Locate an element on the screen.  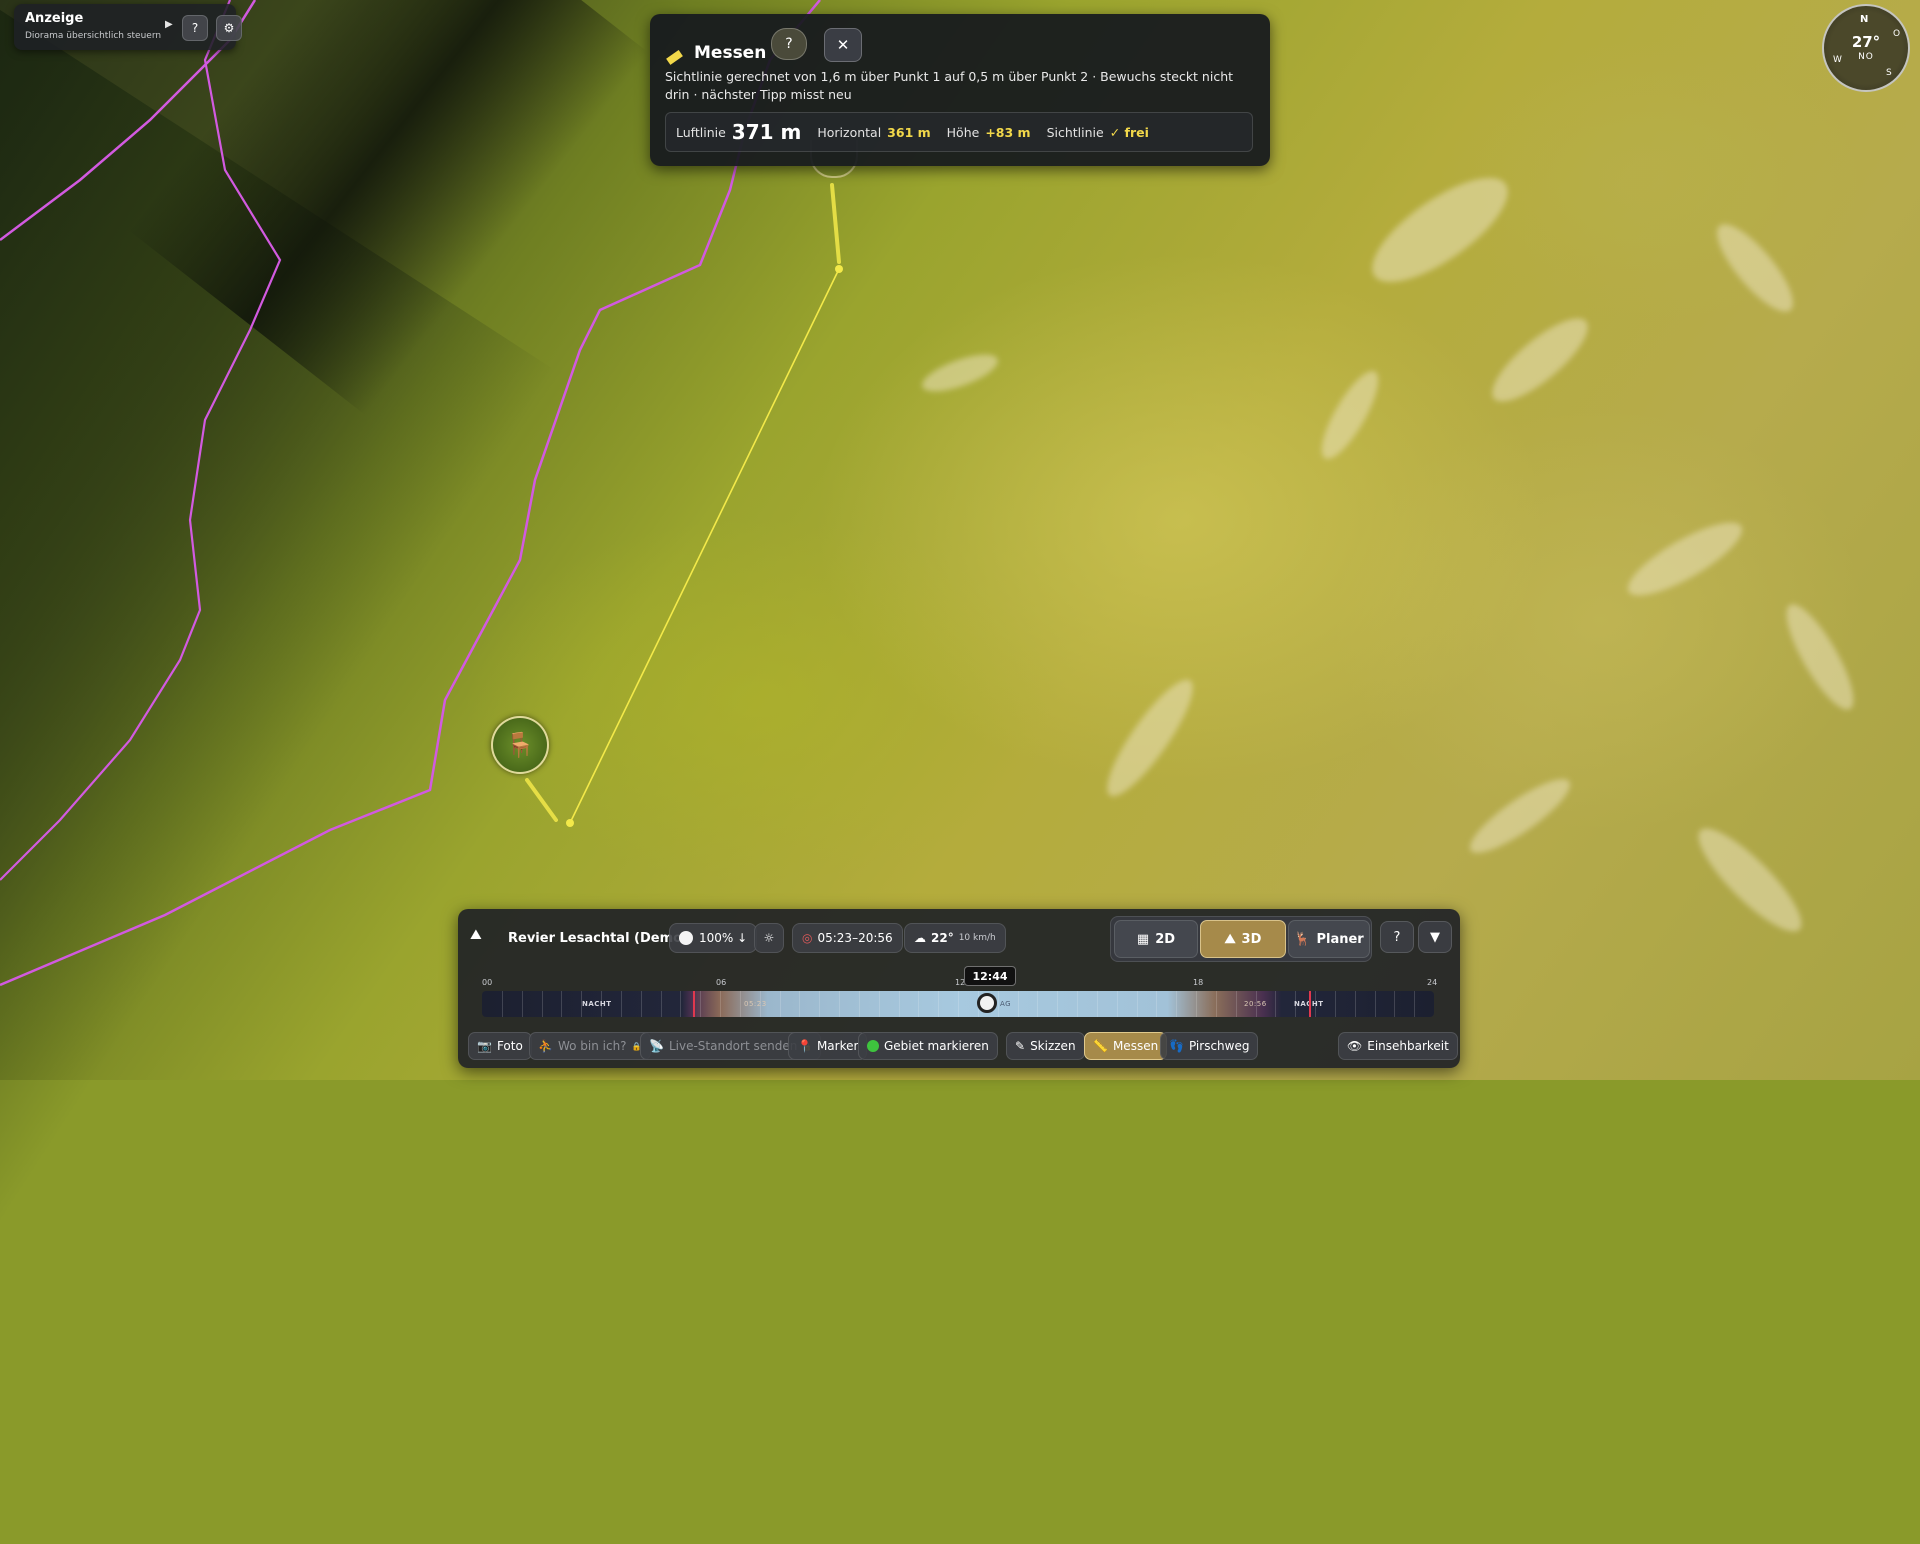
horizontal-value: 361 m is located at coordinates (909, 132).